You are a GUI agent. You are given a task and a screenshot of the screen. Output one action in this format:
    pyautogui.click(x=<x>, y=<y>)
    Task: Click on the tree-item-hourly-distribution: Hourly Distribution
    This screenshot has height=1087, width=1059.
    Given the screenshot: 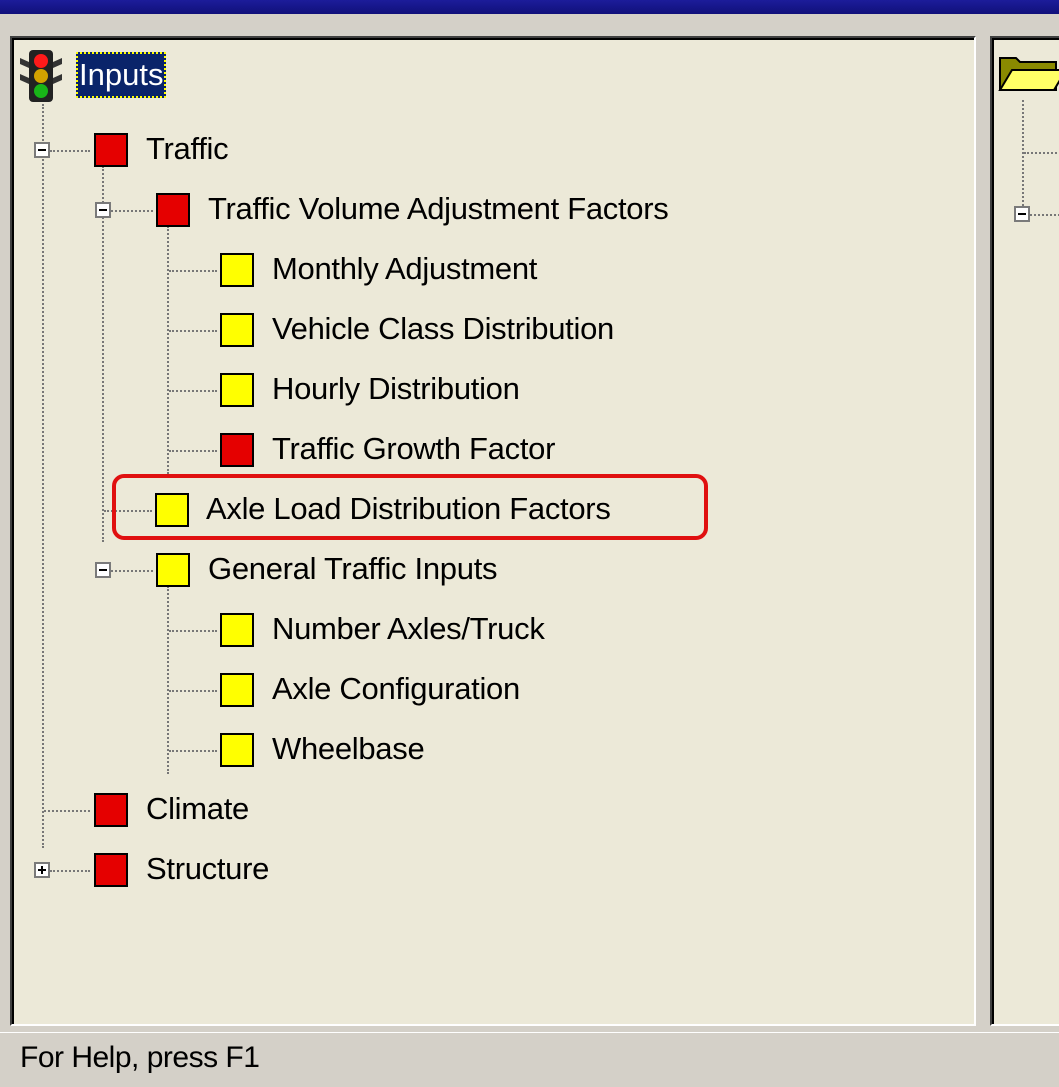 What is the action you would take?
    pyautogui.click(x=396, y=389)
    